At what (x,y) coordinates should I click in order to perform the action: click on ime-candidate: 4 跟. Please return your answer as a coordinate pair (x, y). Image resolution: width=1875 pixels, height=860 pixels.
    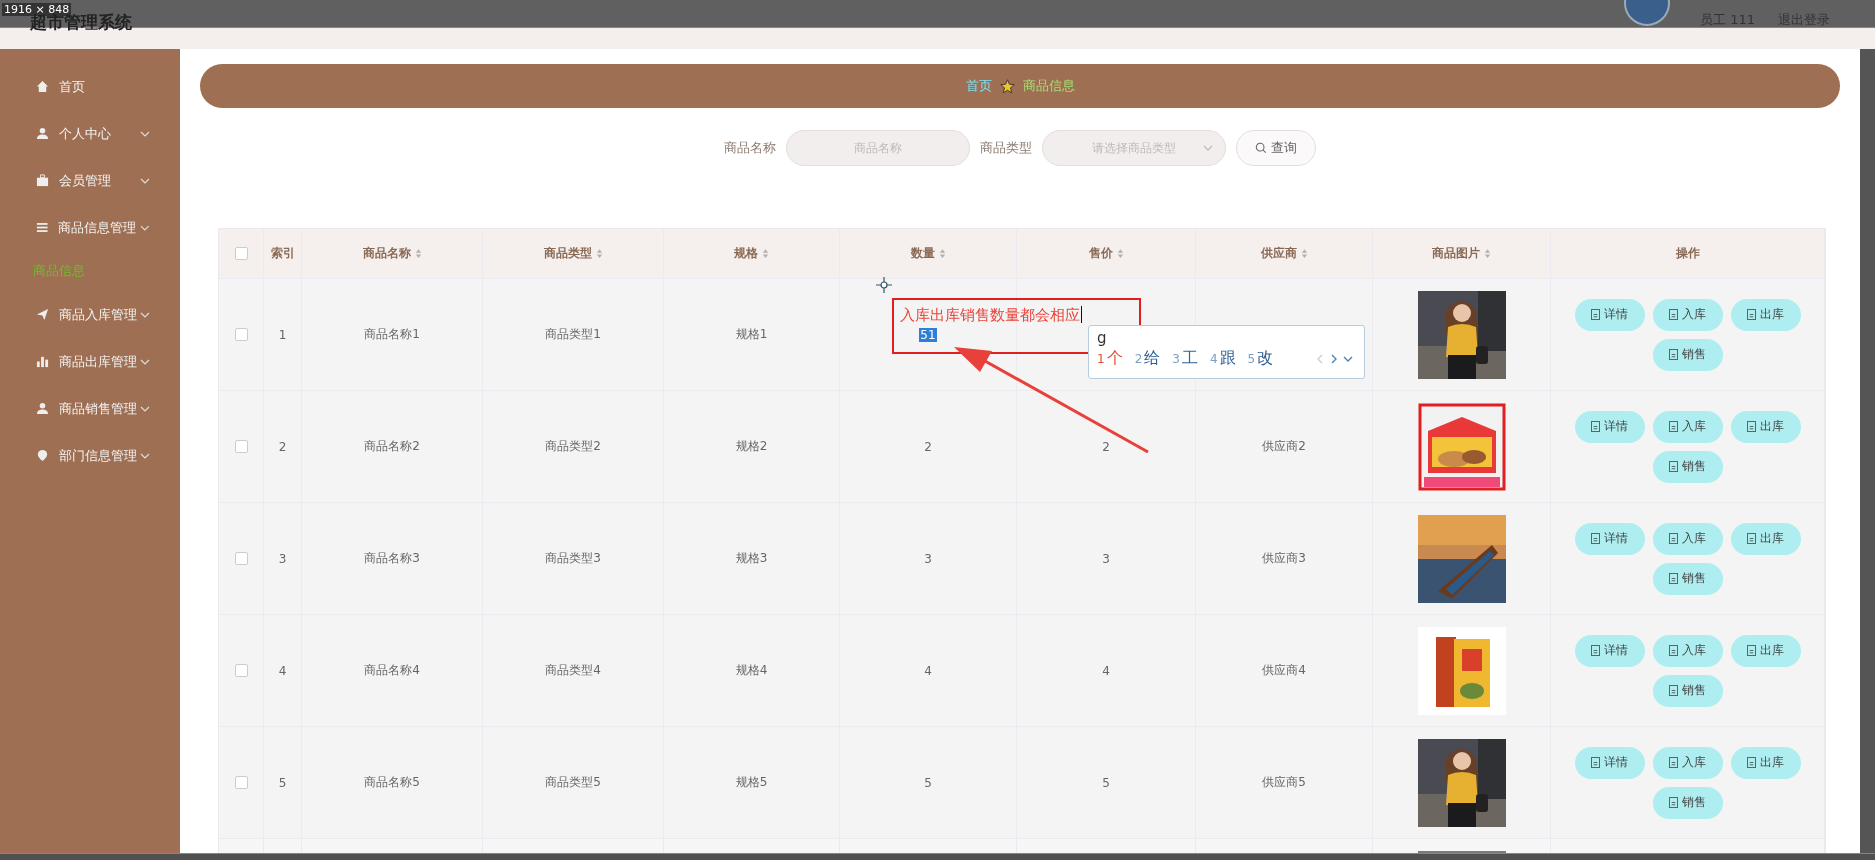
    Looking at the image, I should click on (1222, 358).